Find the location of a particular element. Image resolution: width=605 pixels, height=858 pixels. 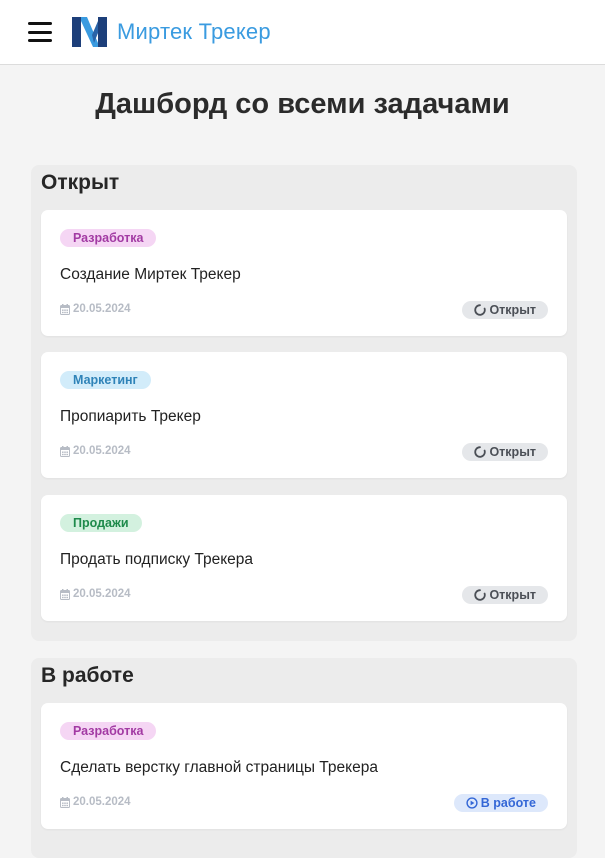

task-title: Создание Миртек Трекер is located at coordinates (150, 274).